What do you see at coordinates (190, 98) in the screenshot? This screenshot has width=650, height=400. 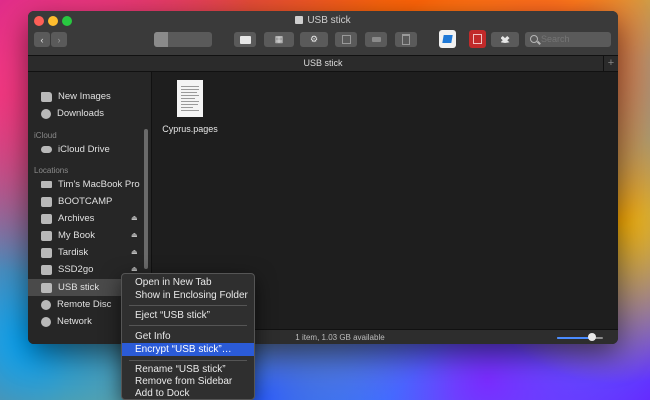 I see `pages-document-icon` at bounding box center [190, 98].